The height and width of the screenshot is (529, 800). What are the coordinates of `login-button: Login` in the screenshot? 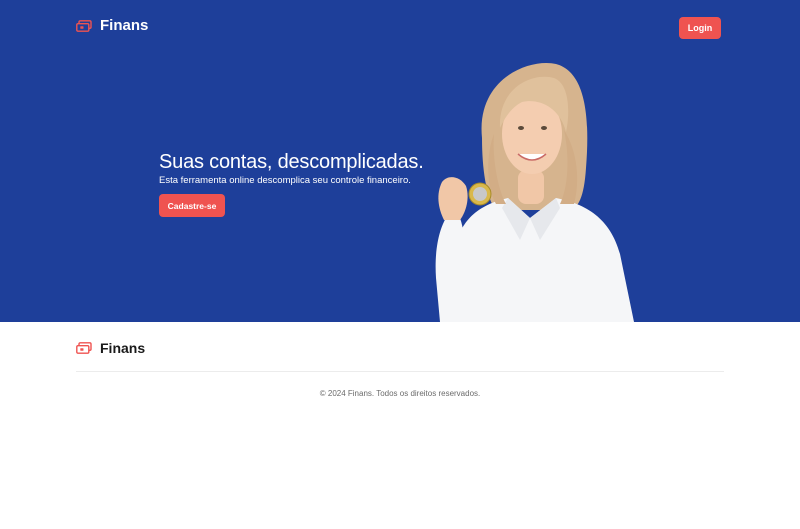 It's located at (700, 28).